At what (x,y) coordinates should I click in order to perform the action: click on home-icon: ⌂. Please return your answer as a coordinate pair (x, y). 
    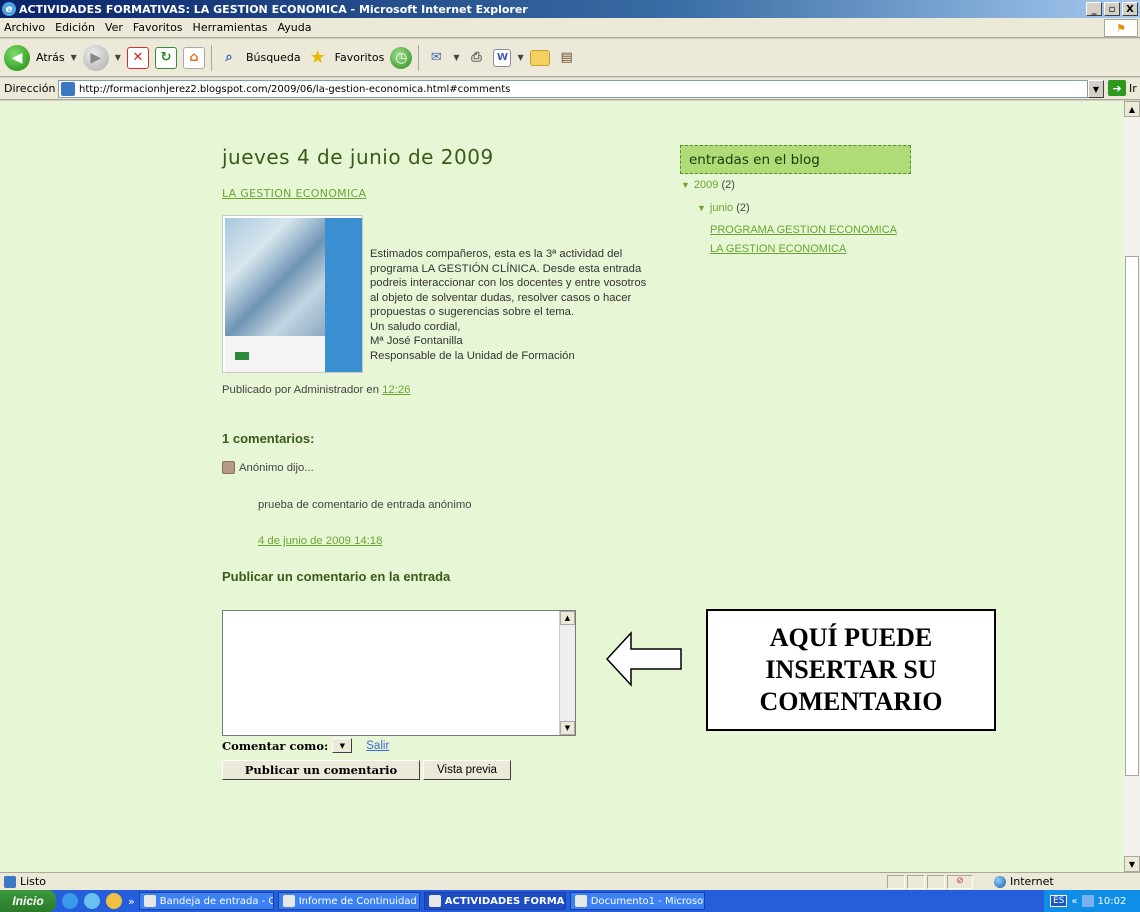
    Looking at the image, I should click on (193, 57).